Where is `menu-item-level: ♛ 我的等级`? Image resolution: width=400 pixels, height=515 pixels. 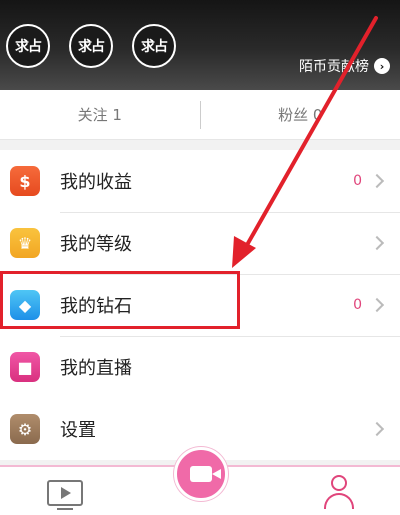 menu-item-level: ♛ 我的等级 is located at coordinates (200, 243).